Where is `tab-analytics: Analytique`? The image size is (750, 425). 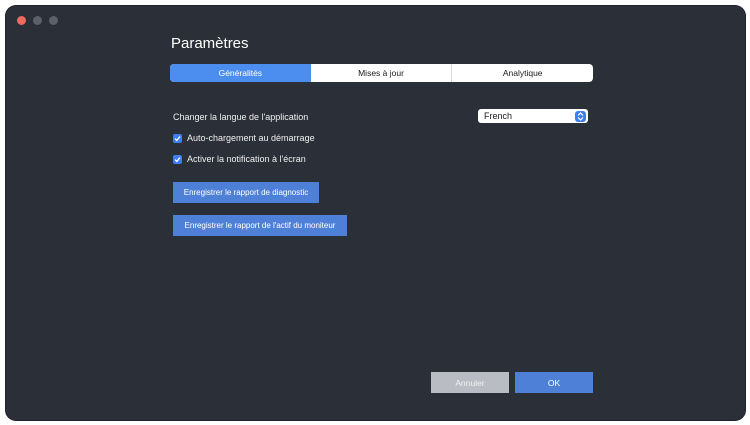
tab-analytics: Analytique is located at coordinates (522, 73).